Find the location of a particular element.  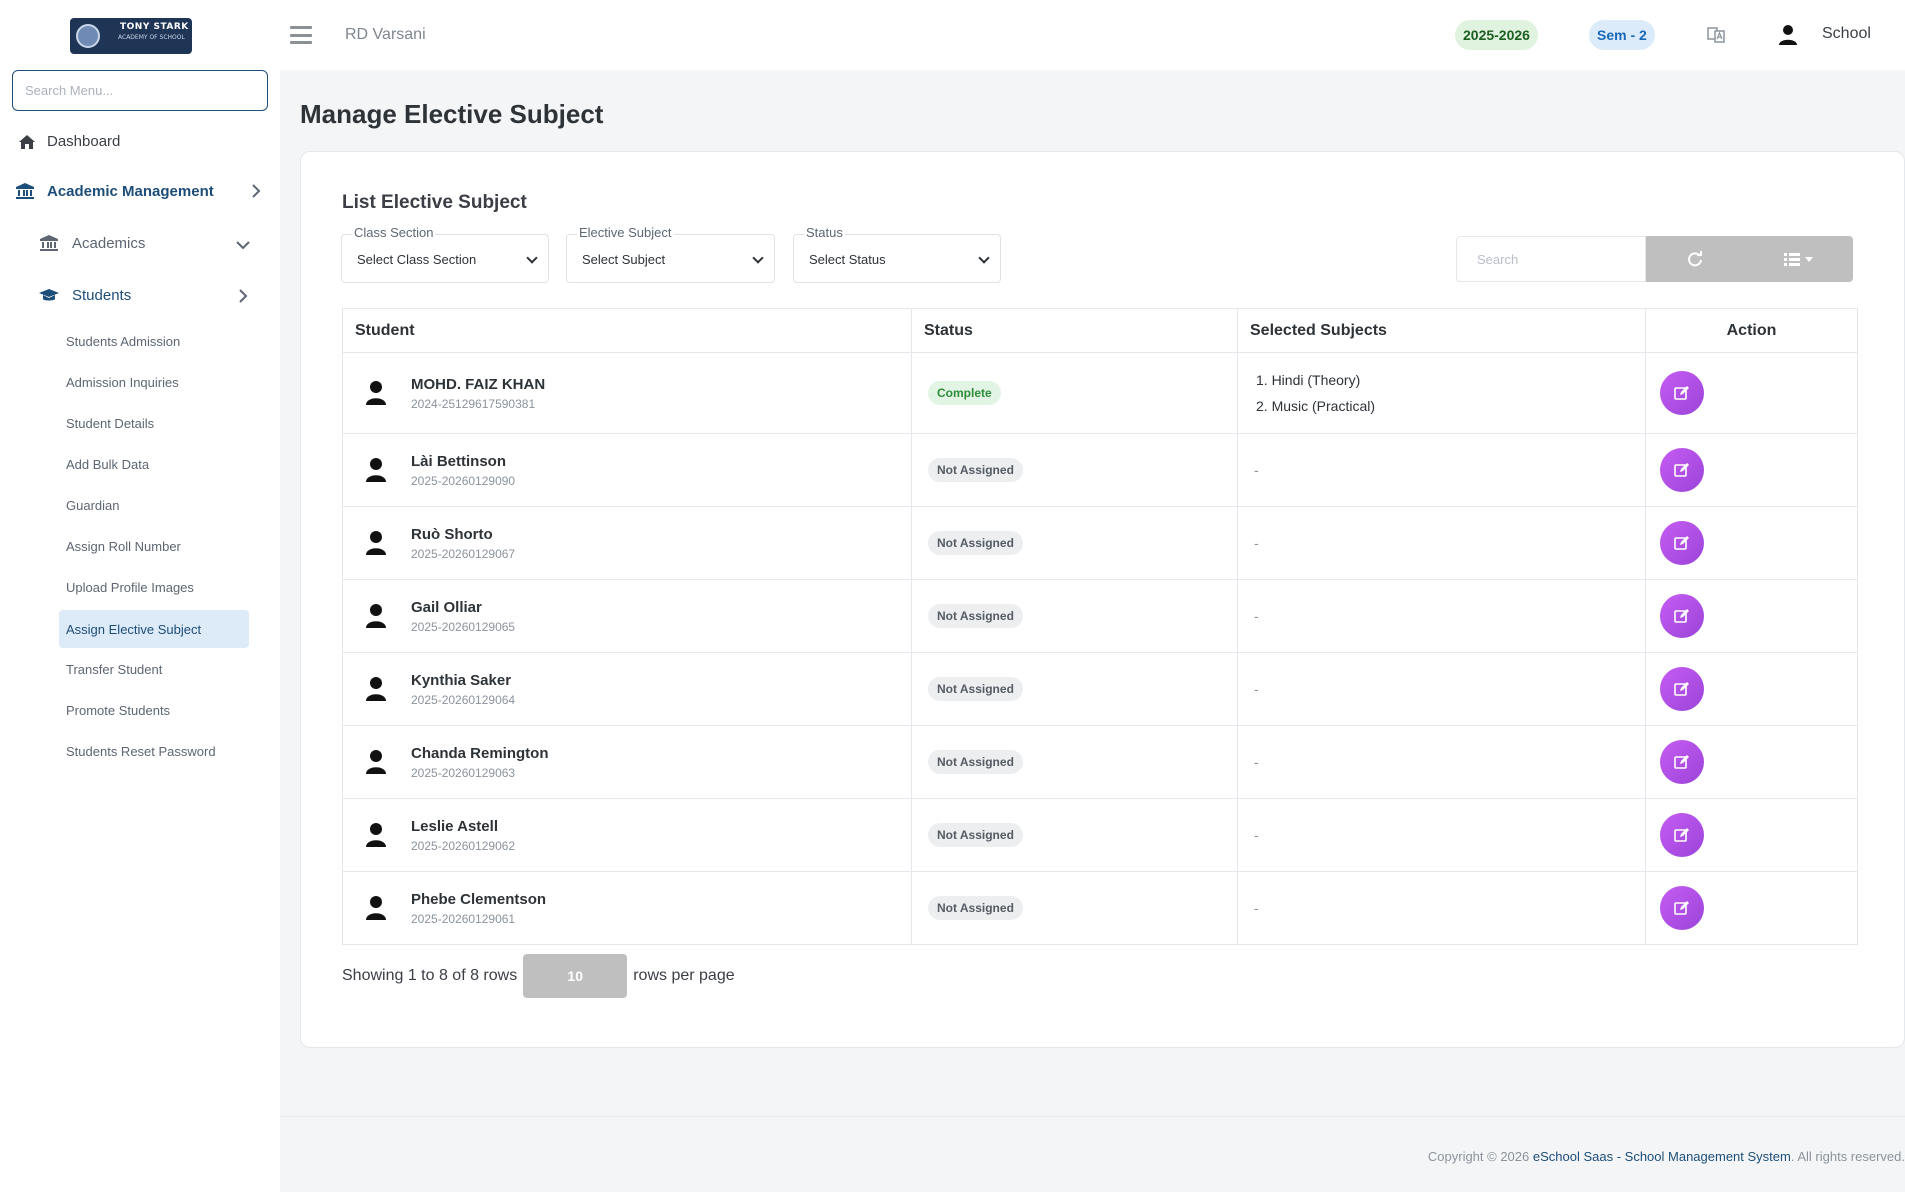

columns-toggle-button is located at coordinates (1798, 259).